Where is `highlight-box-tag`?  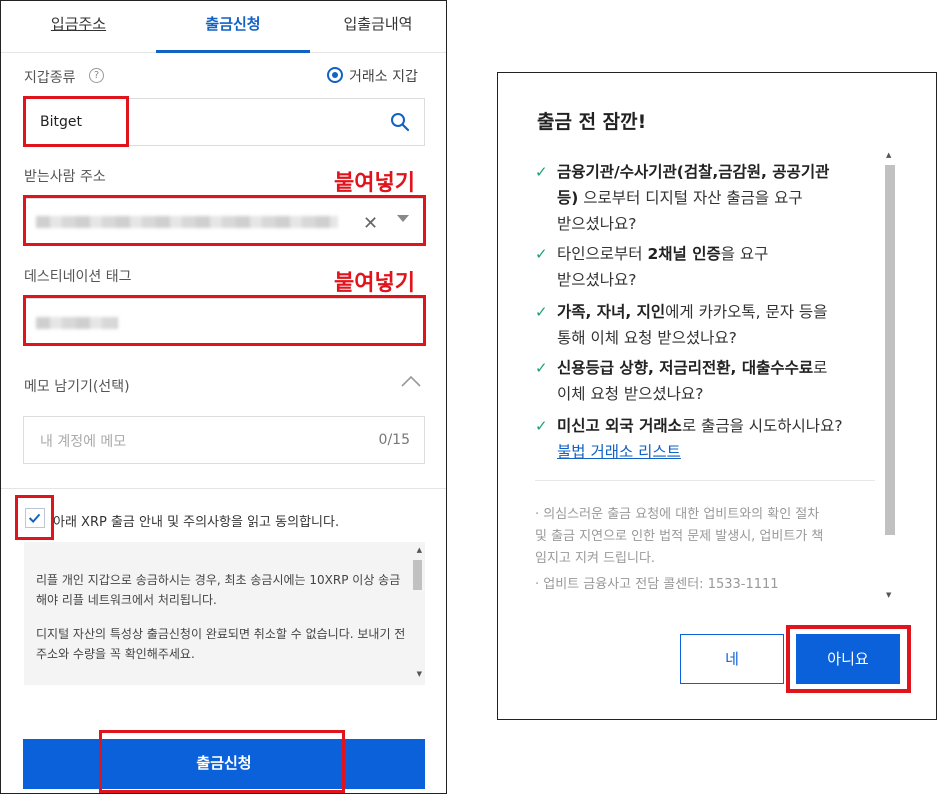 highlight-box-tag is located at coordinates (224, 320).